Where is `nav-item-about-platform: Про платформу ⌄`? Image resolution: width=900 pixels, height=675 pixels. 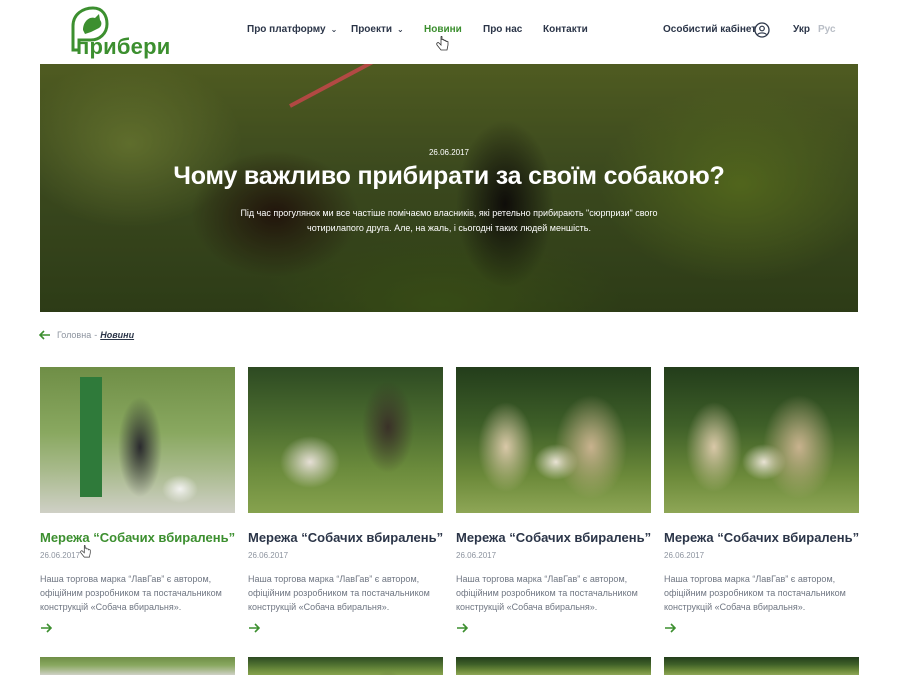
nav-item-about-platform: Про платформу ⌄ is located at coordinates (292, 29).